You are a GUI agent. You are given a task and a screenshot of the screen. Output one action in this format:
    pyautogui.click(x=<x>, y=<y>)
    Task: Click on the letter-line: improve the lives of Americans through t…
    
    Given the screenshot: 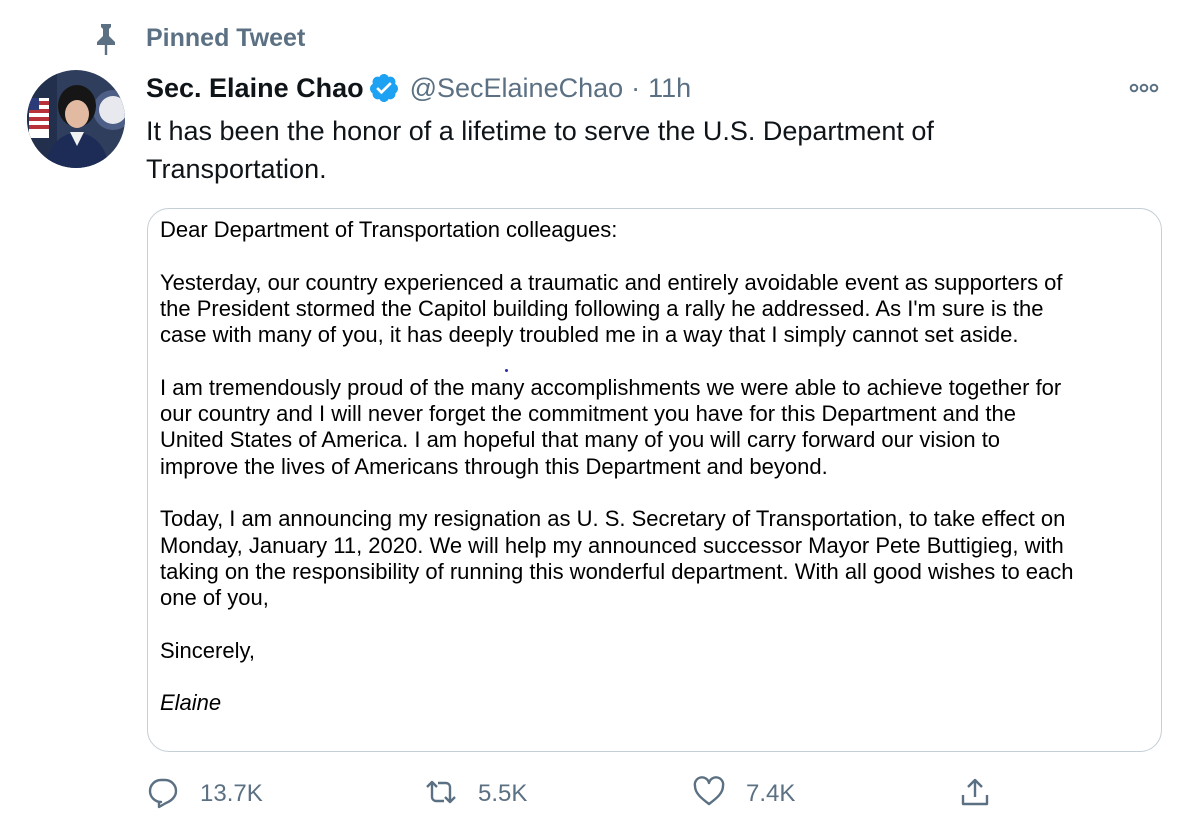 What is the action you would take?
    pyautogui.click(x=494, y=466)
    